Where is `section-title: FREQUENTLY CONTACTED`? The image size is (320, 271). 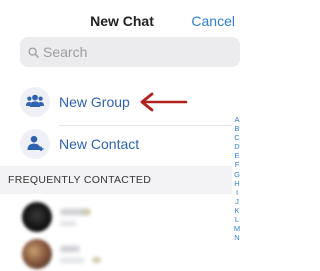
section-title: FREQUENTLY CONTACTED is located at coordinates (80, 180).